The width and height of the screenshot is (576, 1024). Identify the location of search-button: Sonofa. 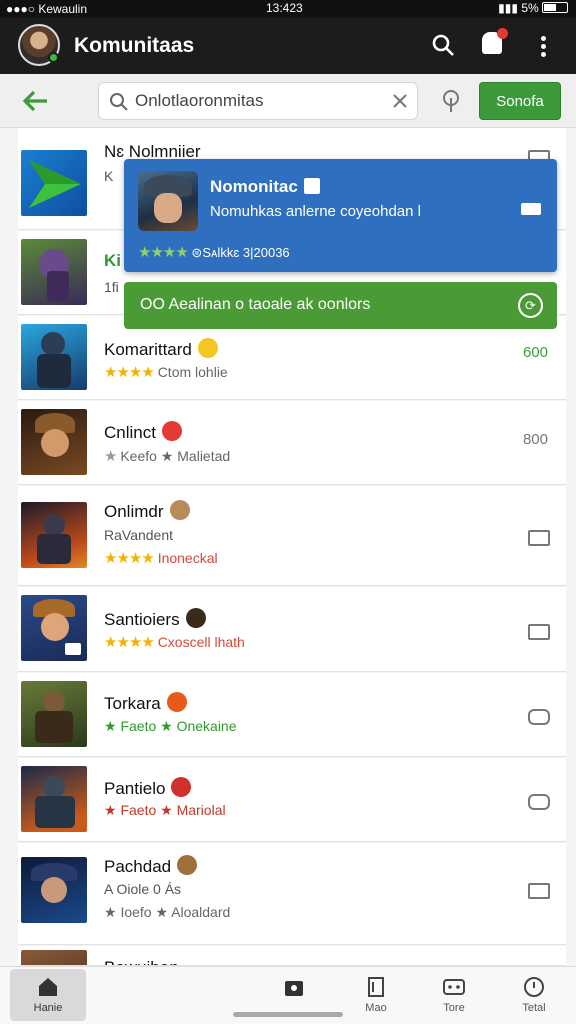
(520, 101).